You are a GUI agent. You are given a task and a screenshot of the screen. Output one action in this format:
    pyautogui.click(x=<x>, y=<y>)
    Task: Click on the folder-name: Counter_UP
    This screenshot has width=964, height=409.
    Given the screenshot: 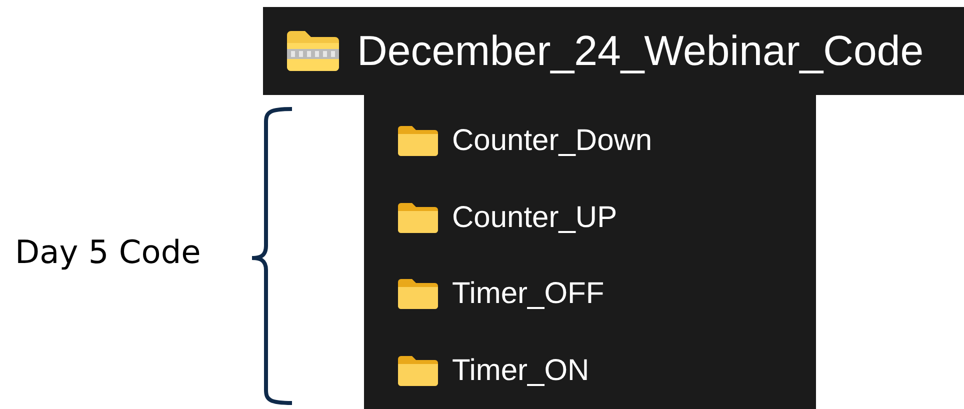 What is the action you would take?
    pyautogui.click(x=535, y=217)
    